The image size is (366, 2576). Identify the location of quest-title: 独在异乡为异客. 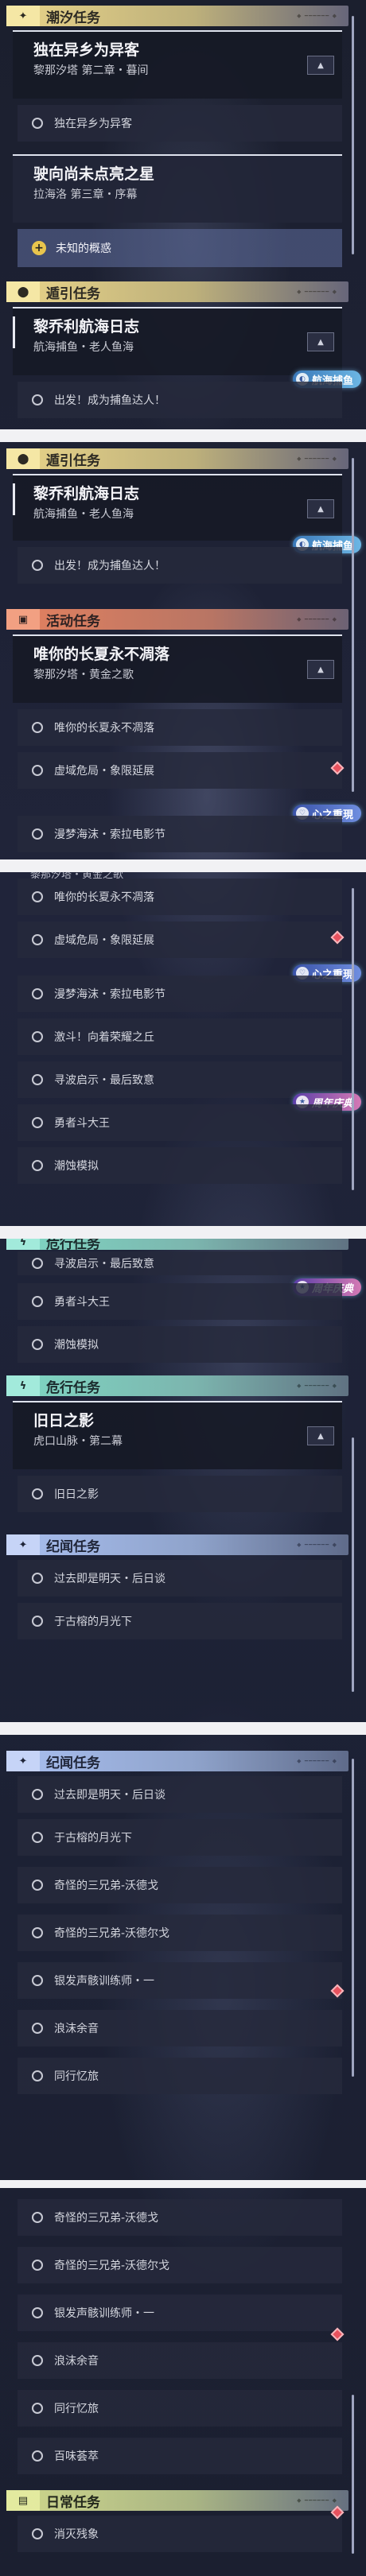
(86, 50).